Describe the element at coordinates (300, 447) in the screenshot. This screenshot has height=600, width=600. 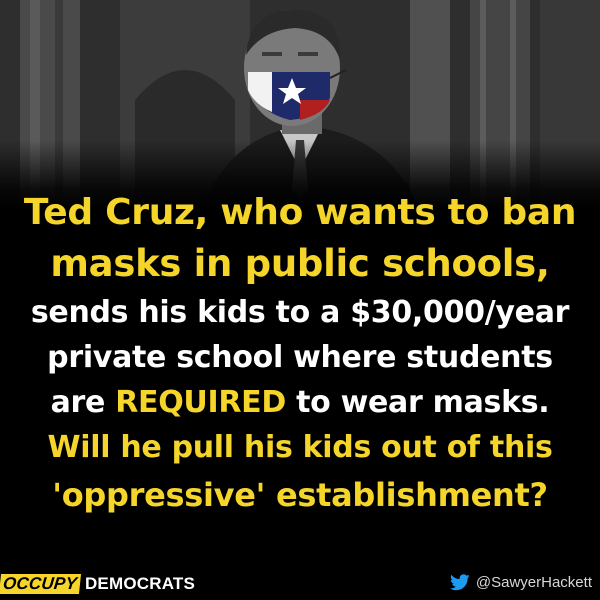
I see `question-line-1: Will he pull his kids out of this` at that location.